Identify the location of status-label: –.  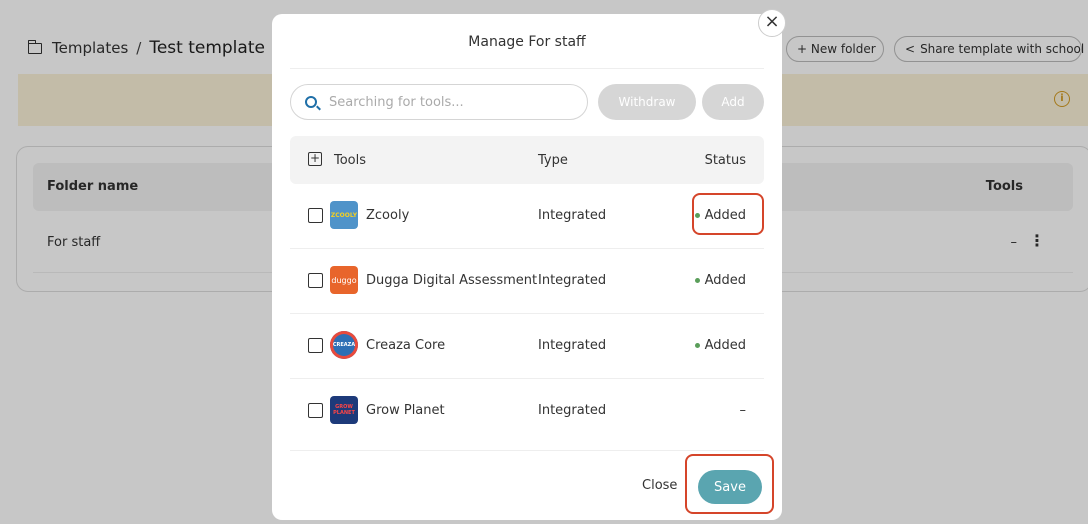
(743, 410).